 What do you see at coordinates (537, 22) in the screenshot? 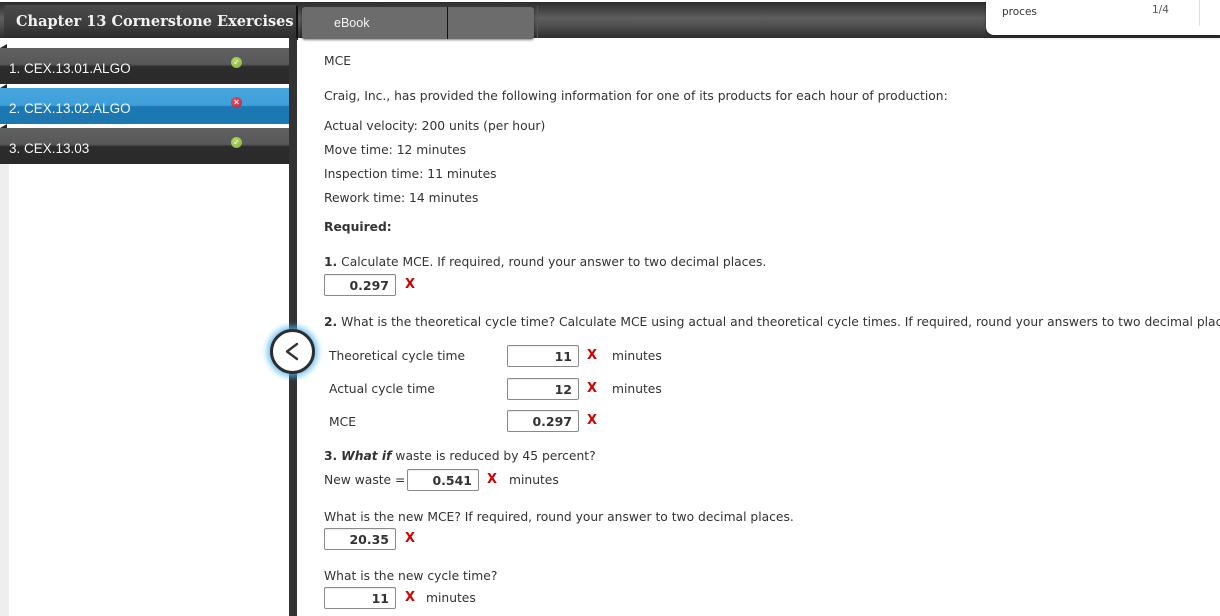
I see `tab-group-edge` at bounding box center [537, 22].